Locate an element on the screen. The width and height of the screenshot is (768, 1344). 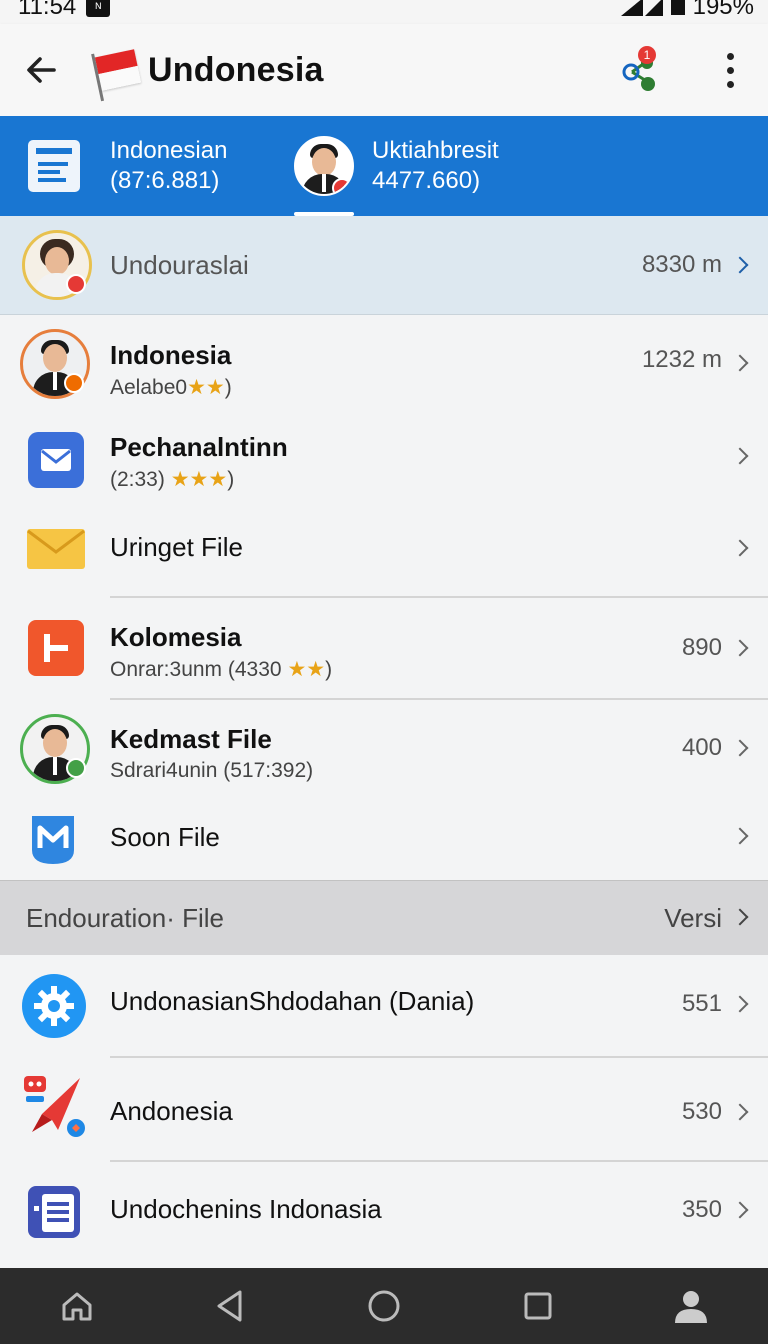
wifi-icon is located at coordinates (631, 8).